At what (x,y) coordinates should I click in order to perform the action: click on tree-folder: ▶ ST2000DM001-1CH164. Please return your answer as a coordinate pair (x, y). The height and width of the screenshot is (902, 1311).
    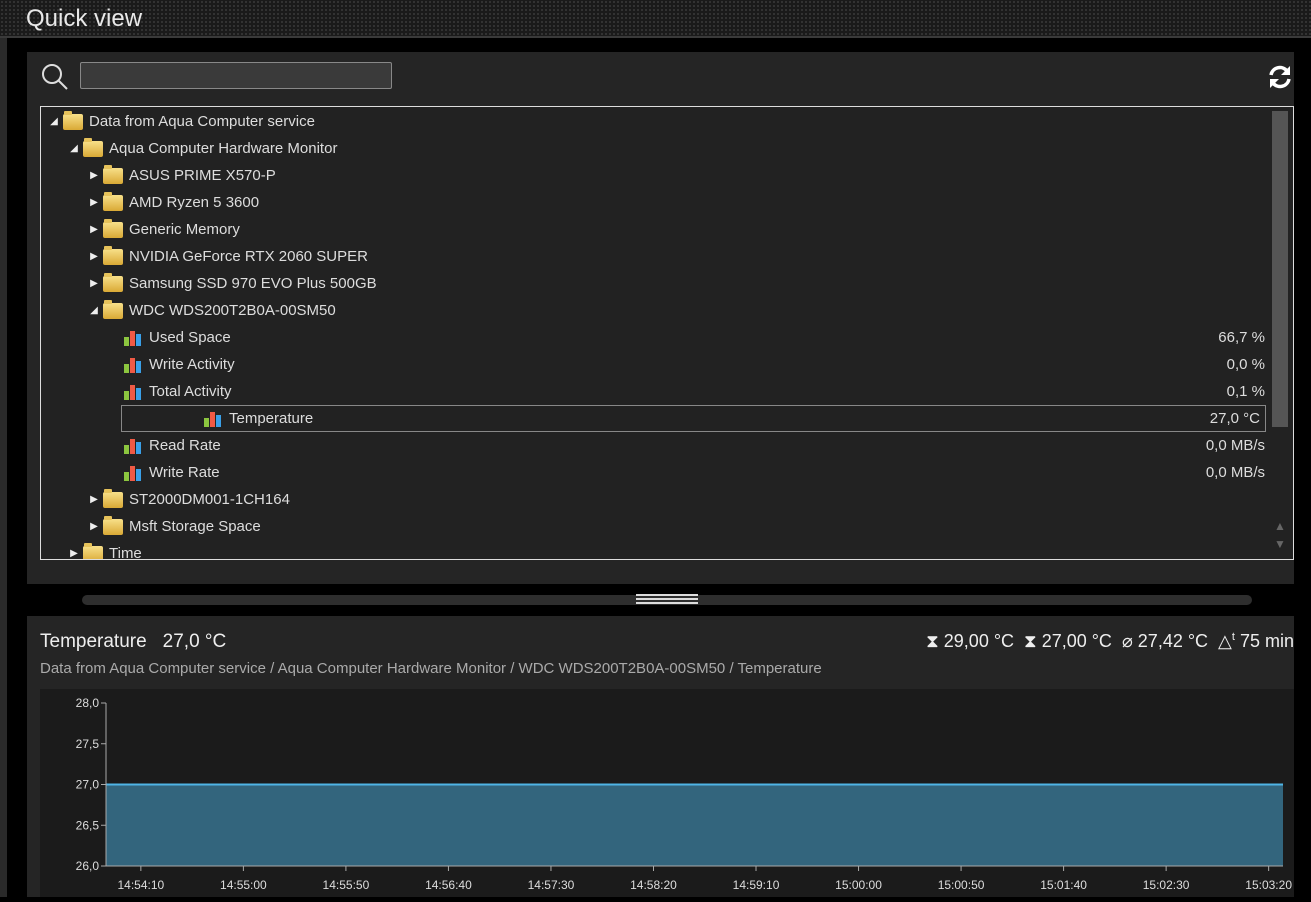
    Looking at the image, I should click on (656, 499).